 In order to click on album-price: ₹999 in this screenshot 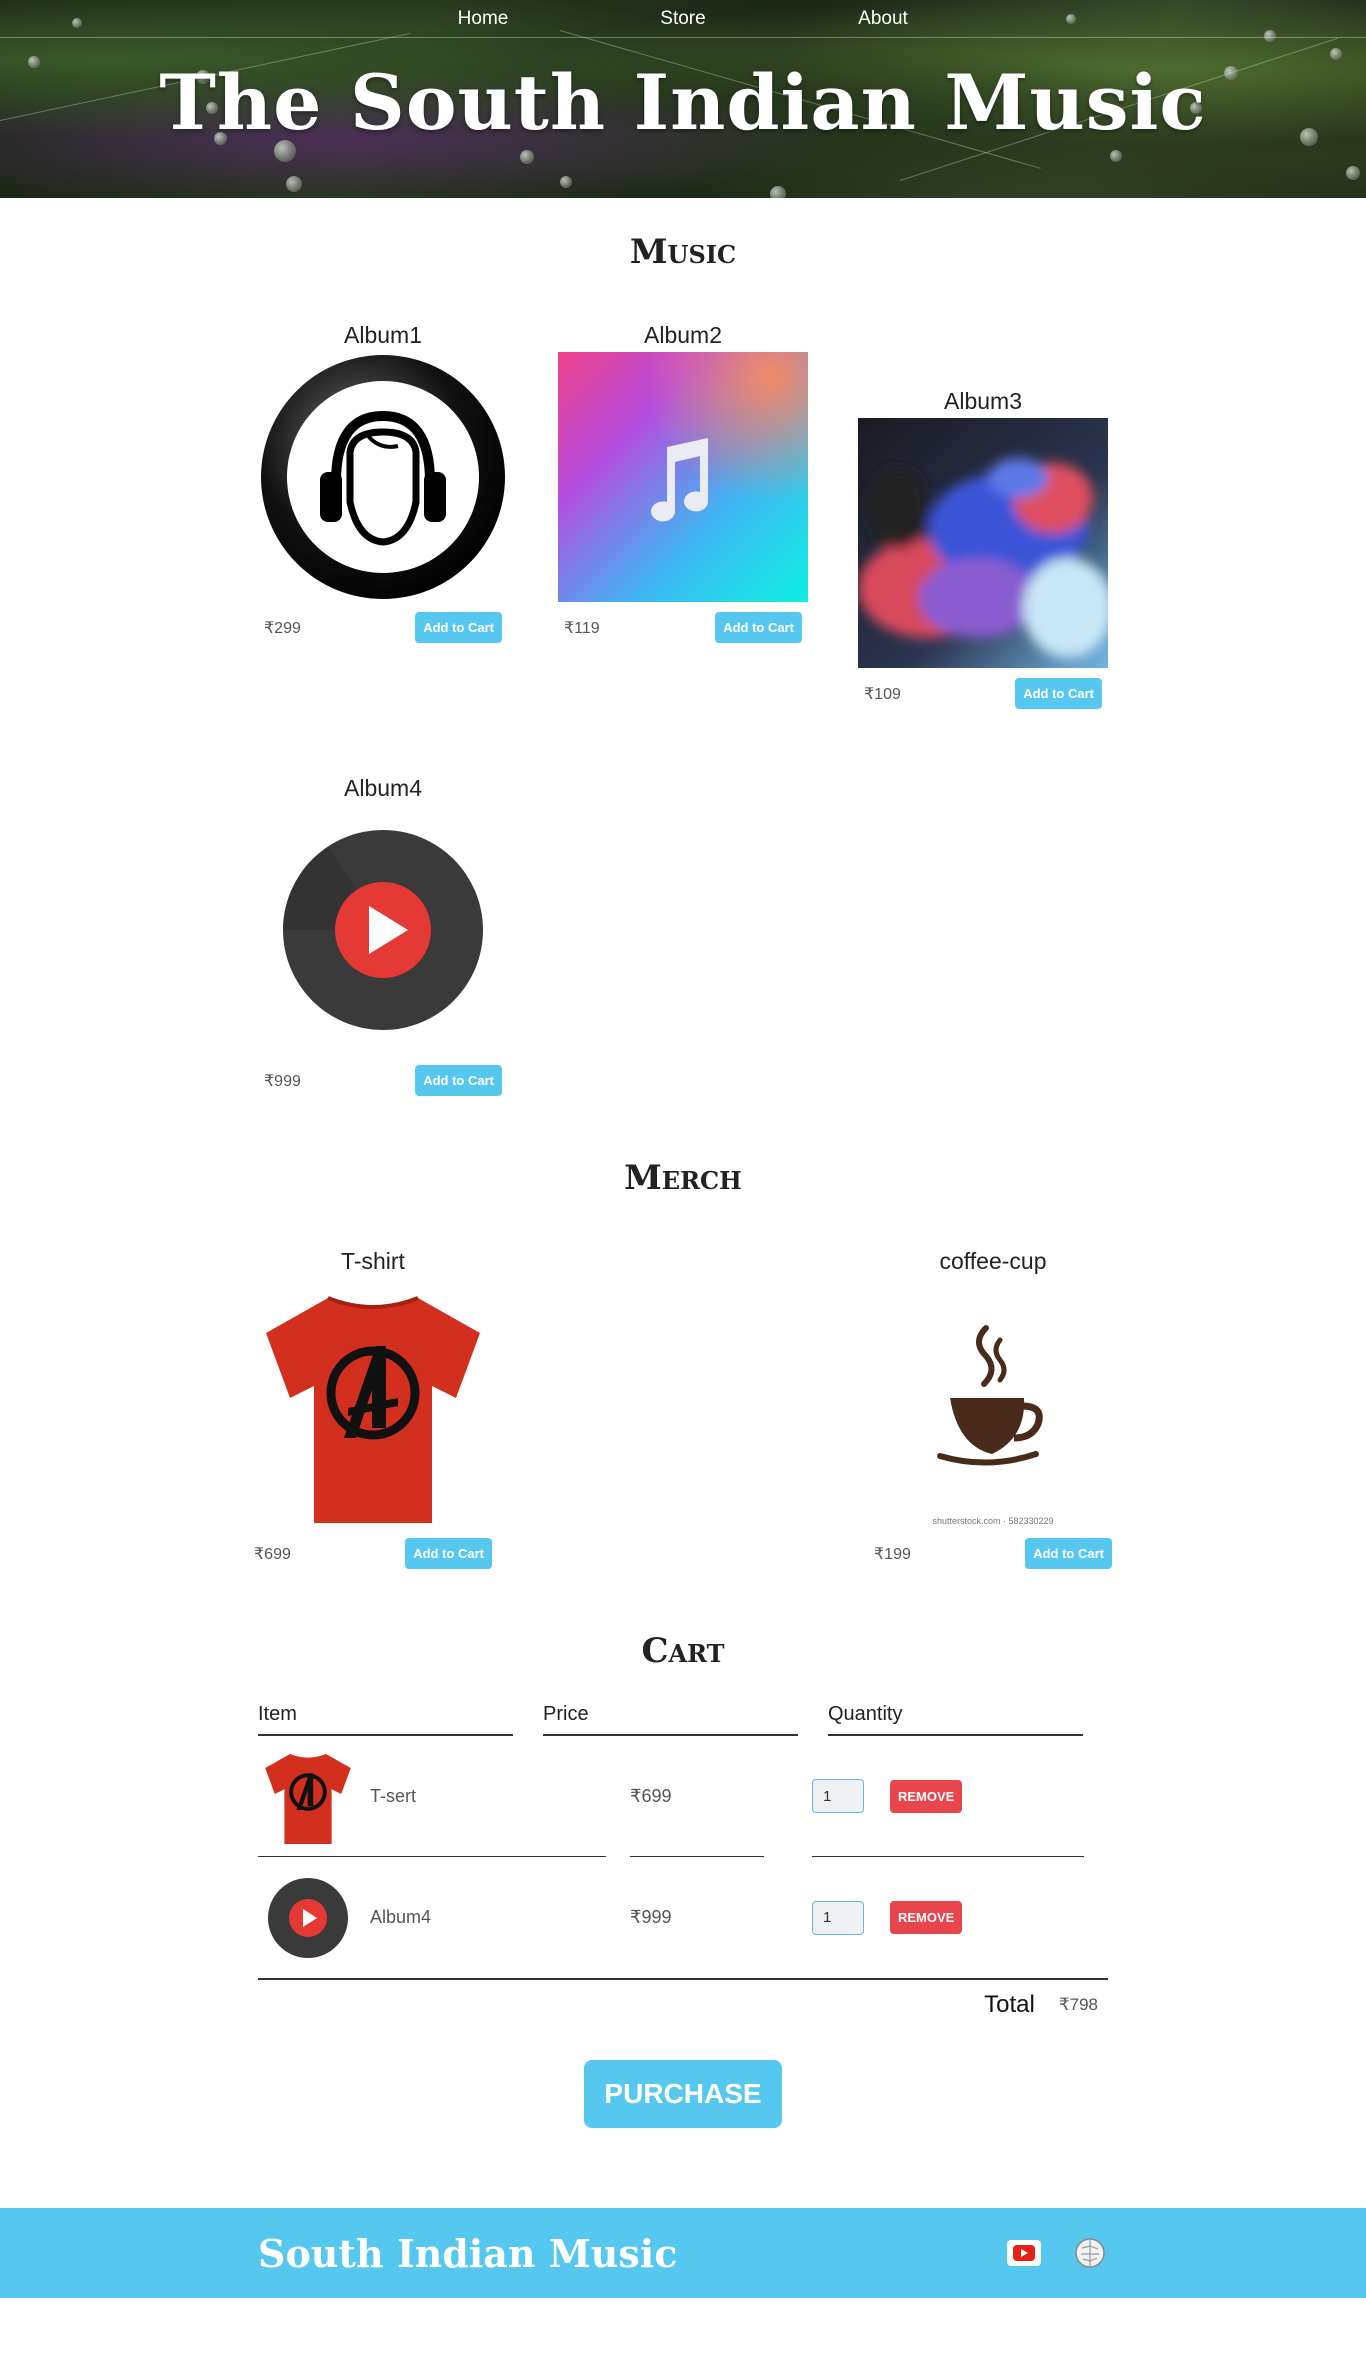, I will do `click(282, 1081)`.